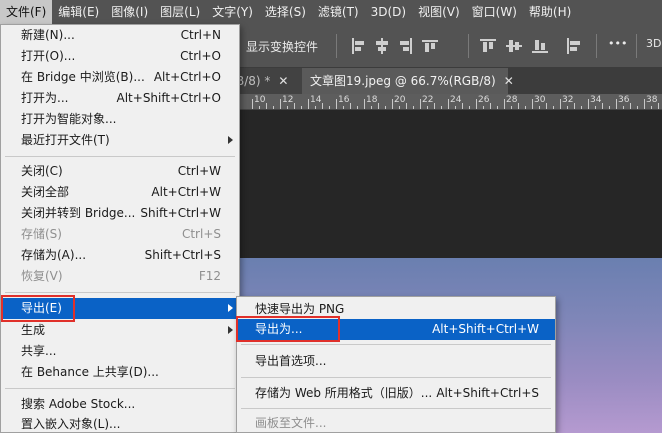 Image resolution: width=662 pixels, height=433 pixels. What do you see at coordinates (514, 46) in the screenshot?
I see `distribute-vertical-centers-icon` at bounding box center [514, 46].